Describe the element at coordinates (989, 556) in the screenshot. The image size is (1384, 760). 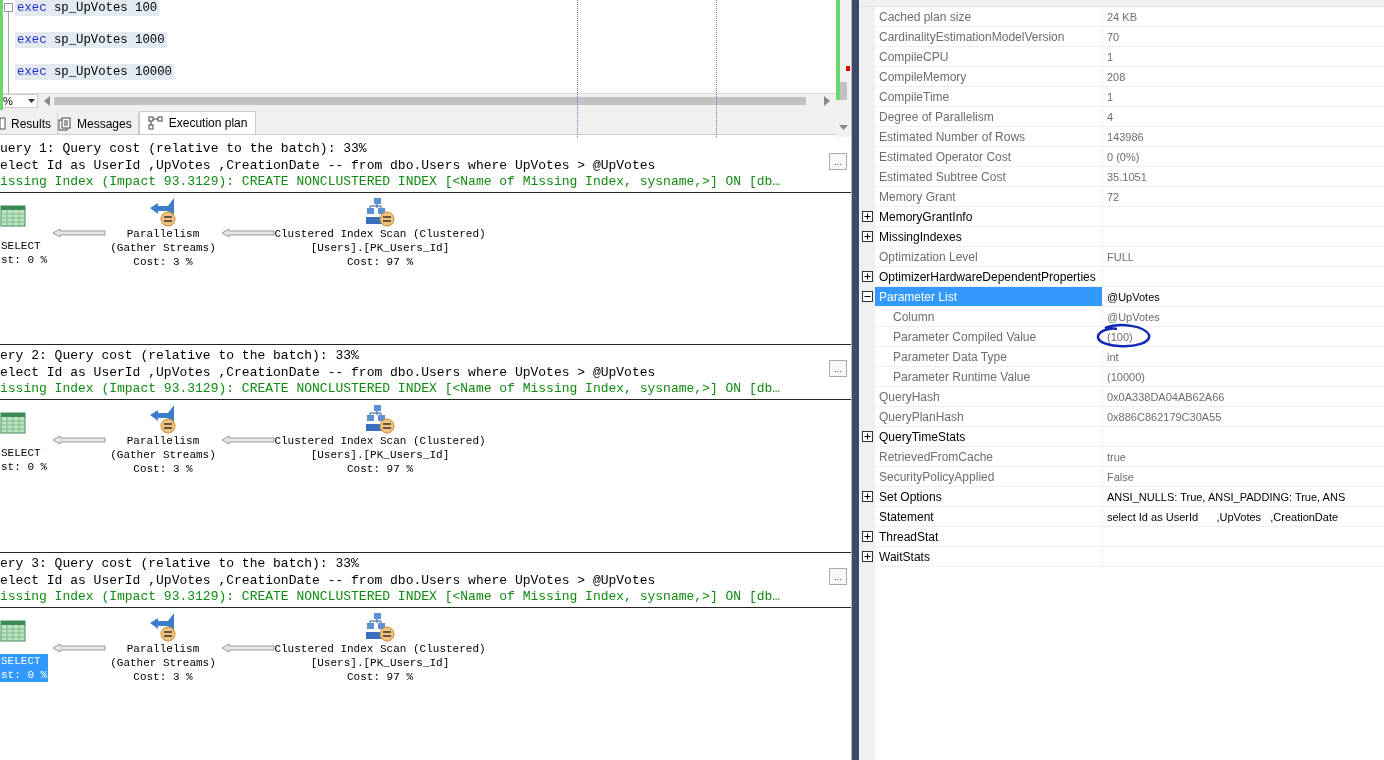
I see `property-name: WaitStats` at that location.